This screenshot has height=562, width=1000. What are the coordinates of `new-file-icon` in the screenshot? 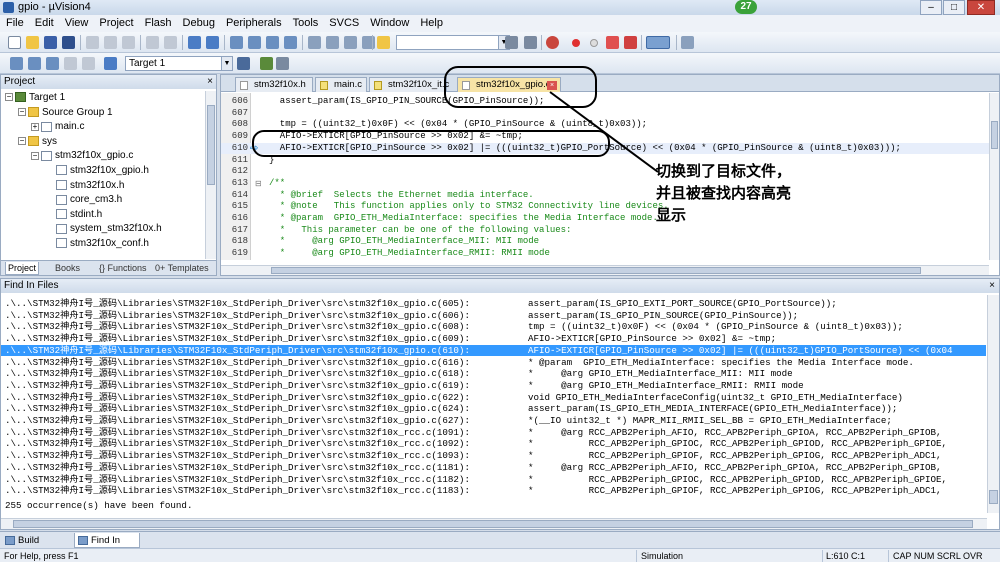 It's located at (14, 42).